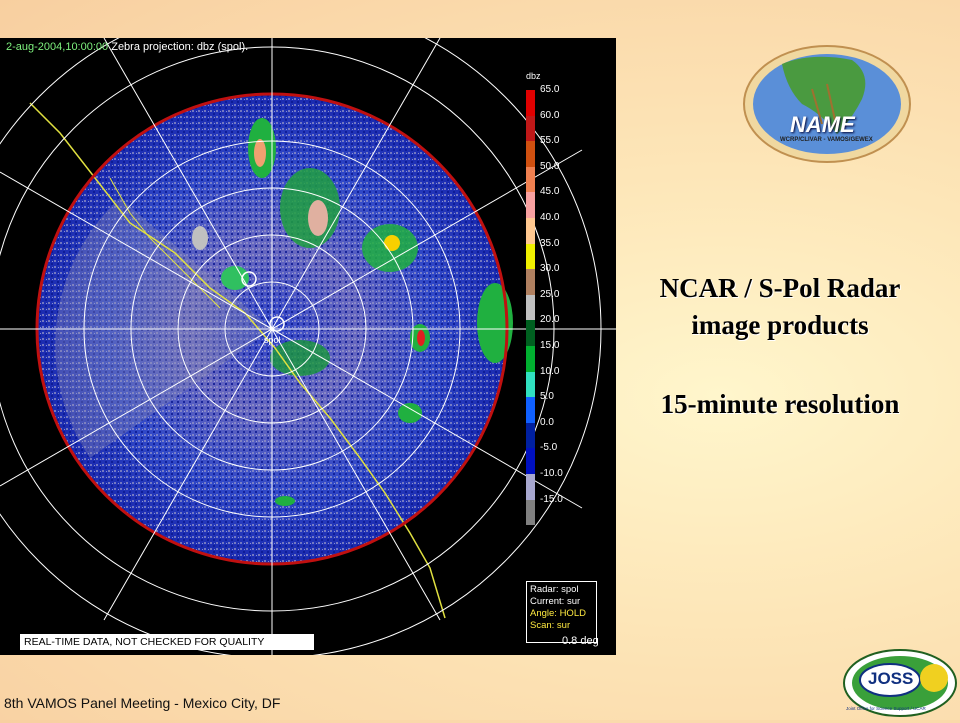 This screenshot has height=723, width=960. Describe the element at coordinates (566, 510) in the screenshot. I see `color-scale-entry: -15.0` at that location.